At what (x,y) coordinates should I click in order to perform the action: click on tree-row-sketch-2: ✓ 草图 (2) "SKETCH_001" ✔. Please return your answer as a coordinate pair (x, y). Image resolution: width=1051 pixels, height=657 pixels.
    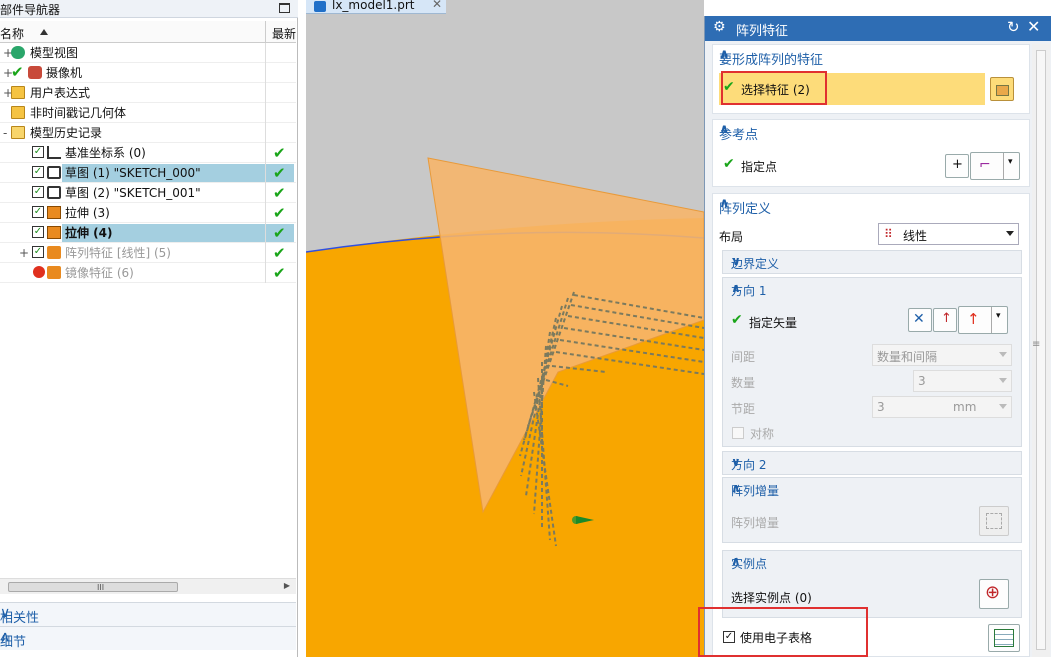
    Looking at the image, I should click on (148, 193).